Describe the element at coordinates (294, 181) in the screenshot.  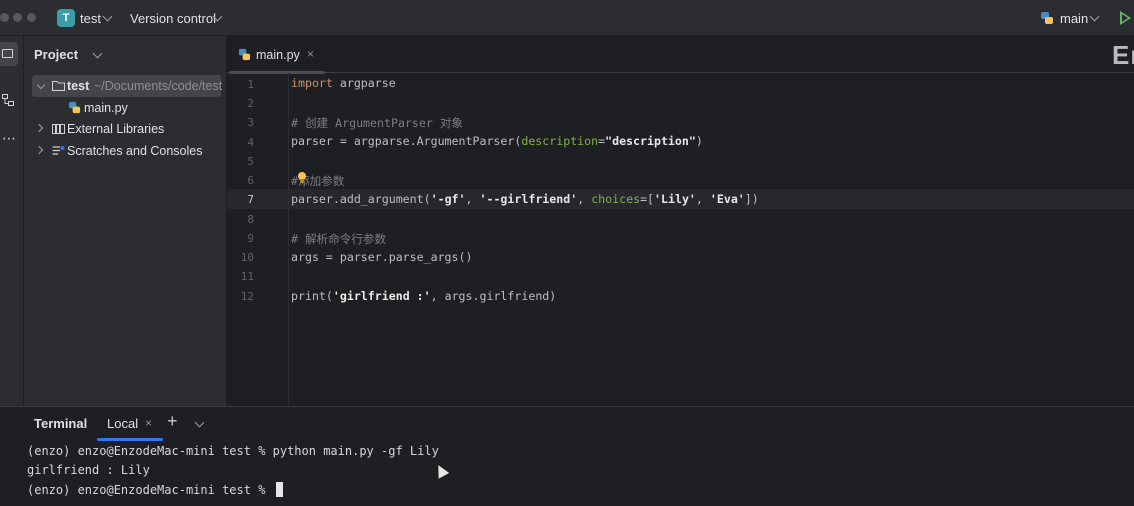
I see `code-token: #` at that location.